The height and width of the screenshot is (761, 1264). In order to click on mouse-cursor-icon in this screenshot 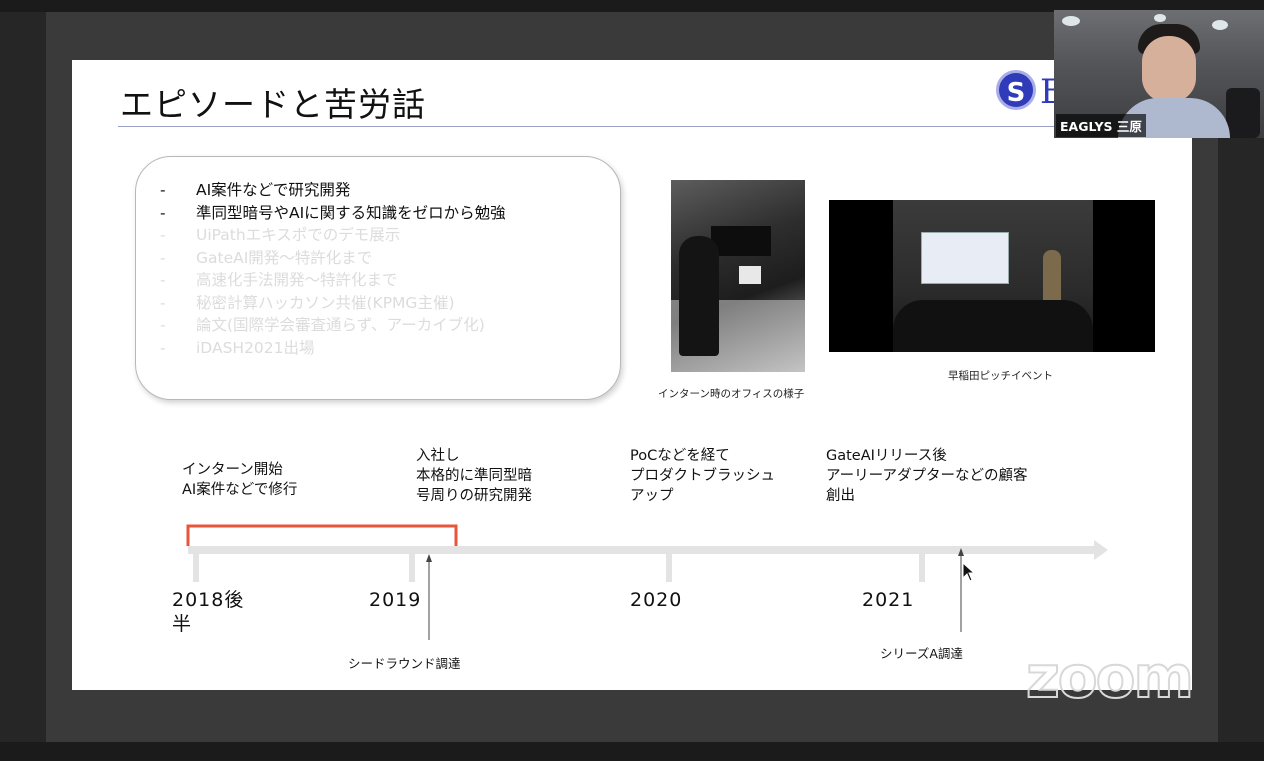, I will do `click(969, 572)`.